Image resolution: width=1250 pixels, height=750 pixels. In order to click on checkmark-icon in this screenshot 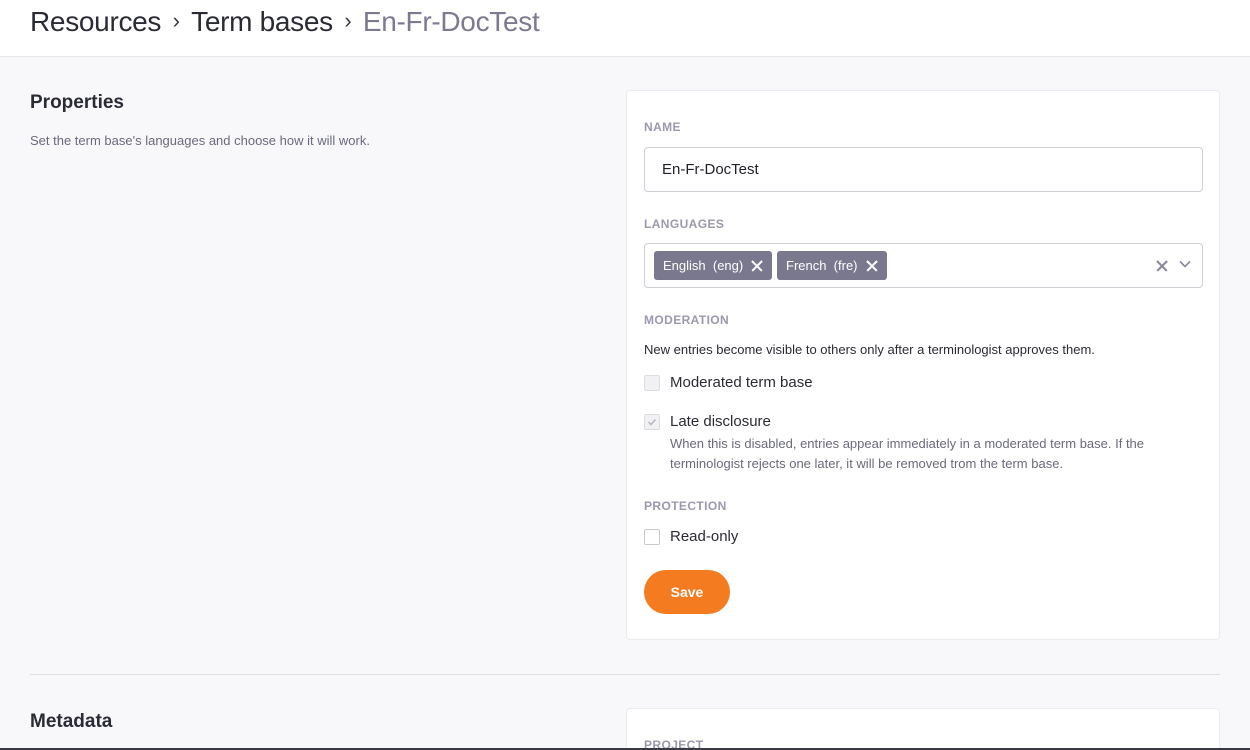, I will do `click(652, 422)`.